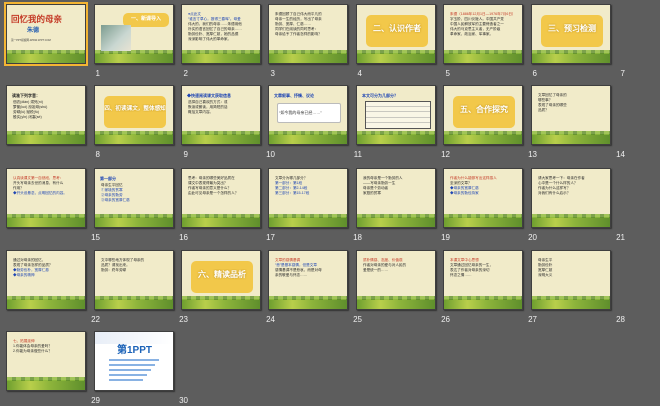  Describe the element at coordinates (183, 237) in the screenshot. I see `slide-number: 16` at that location.